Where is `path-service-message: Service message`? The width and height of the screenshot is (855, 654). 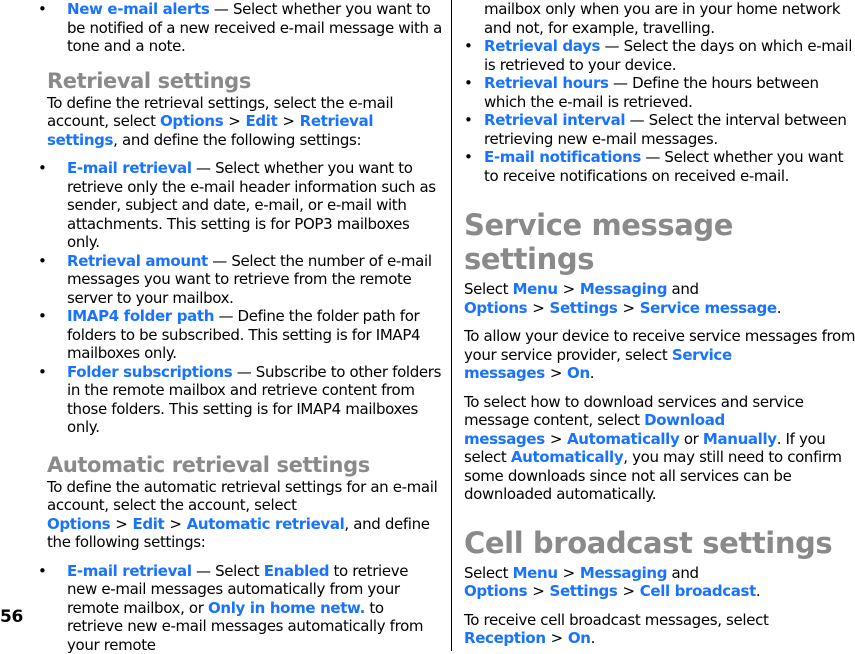 path-service-message: Service message is located at coordinates (708, 308).